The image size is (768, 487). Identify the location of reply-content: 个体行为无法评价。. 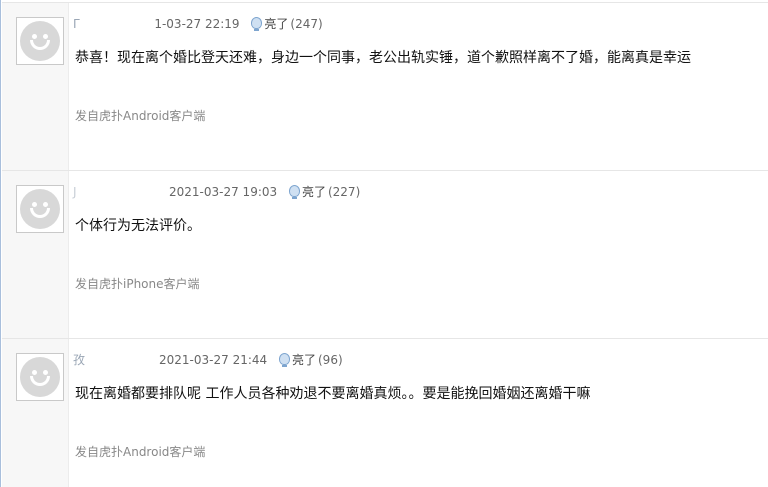
(138, 226).